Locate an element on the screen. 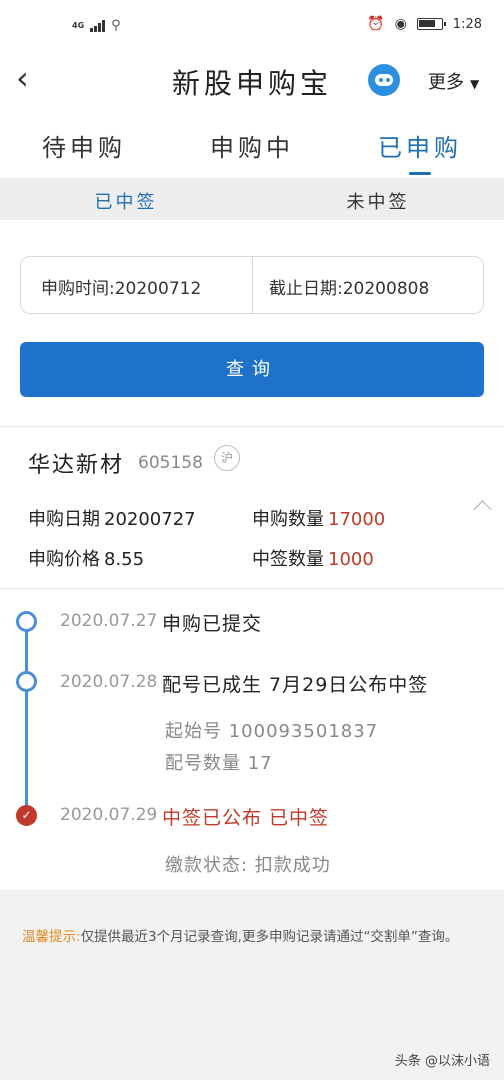  tab-applied: 已申购 is located at coordinates (420, 145).